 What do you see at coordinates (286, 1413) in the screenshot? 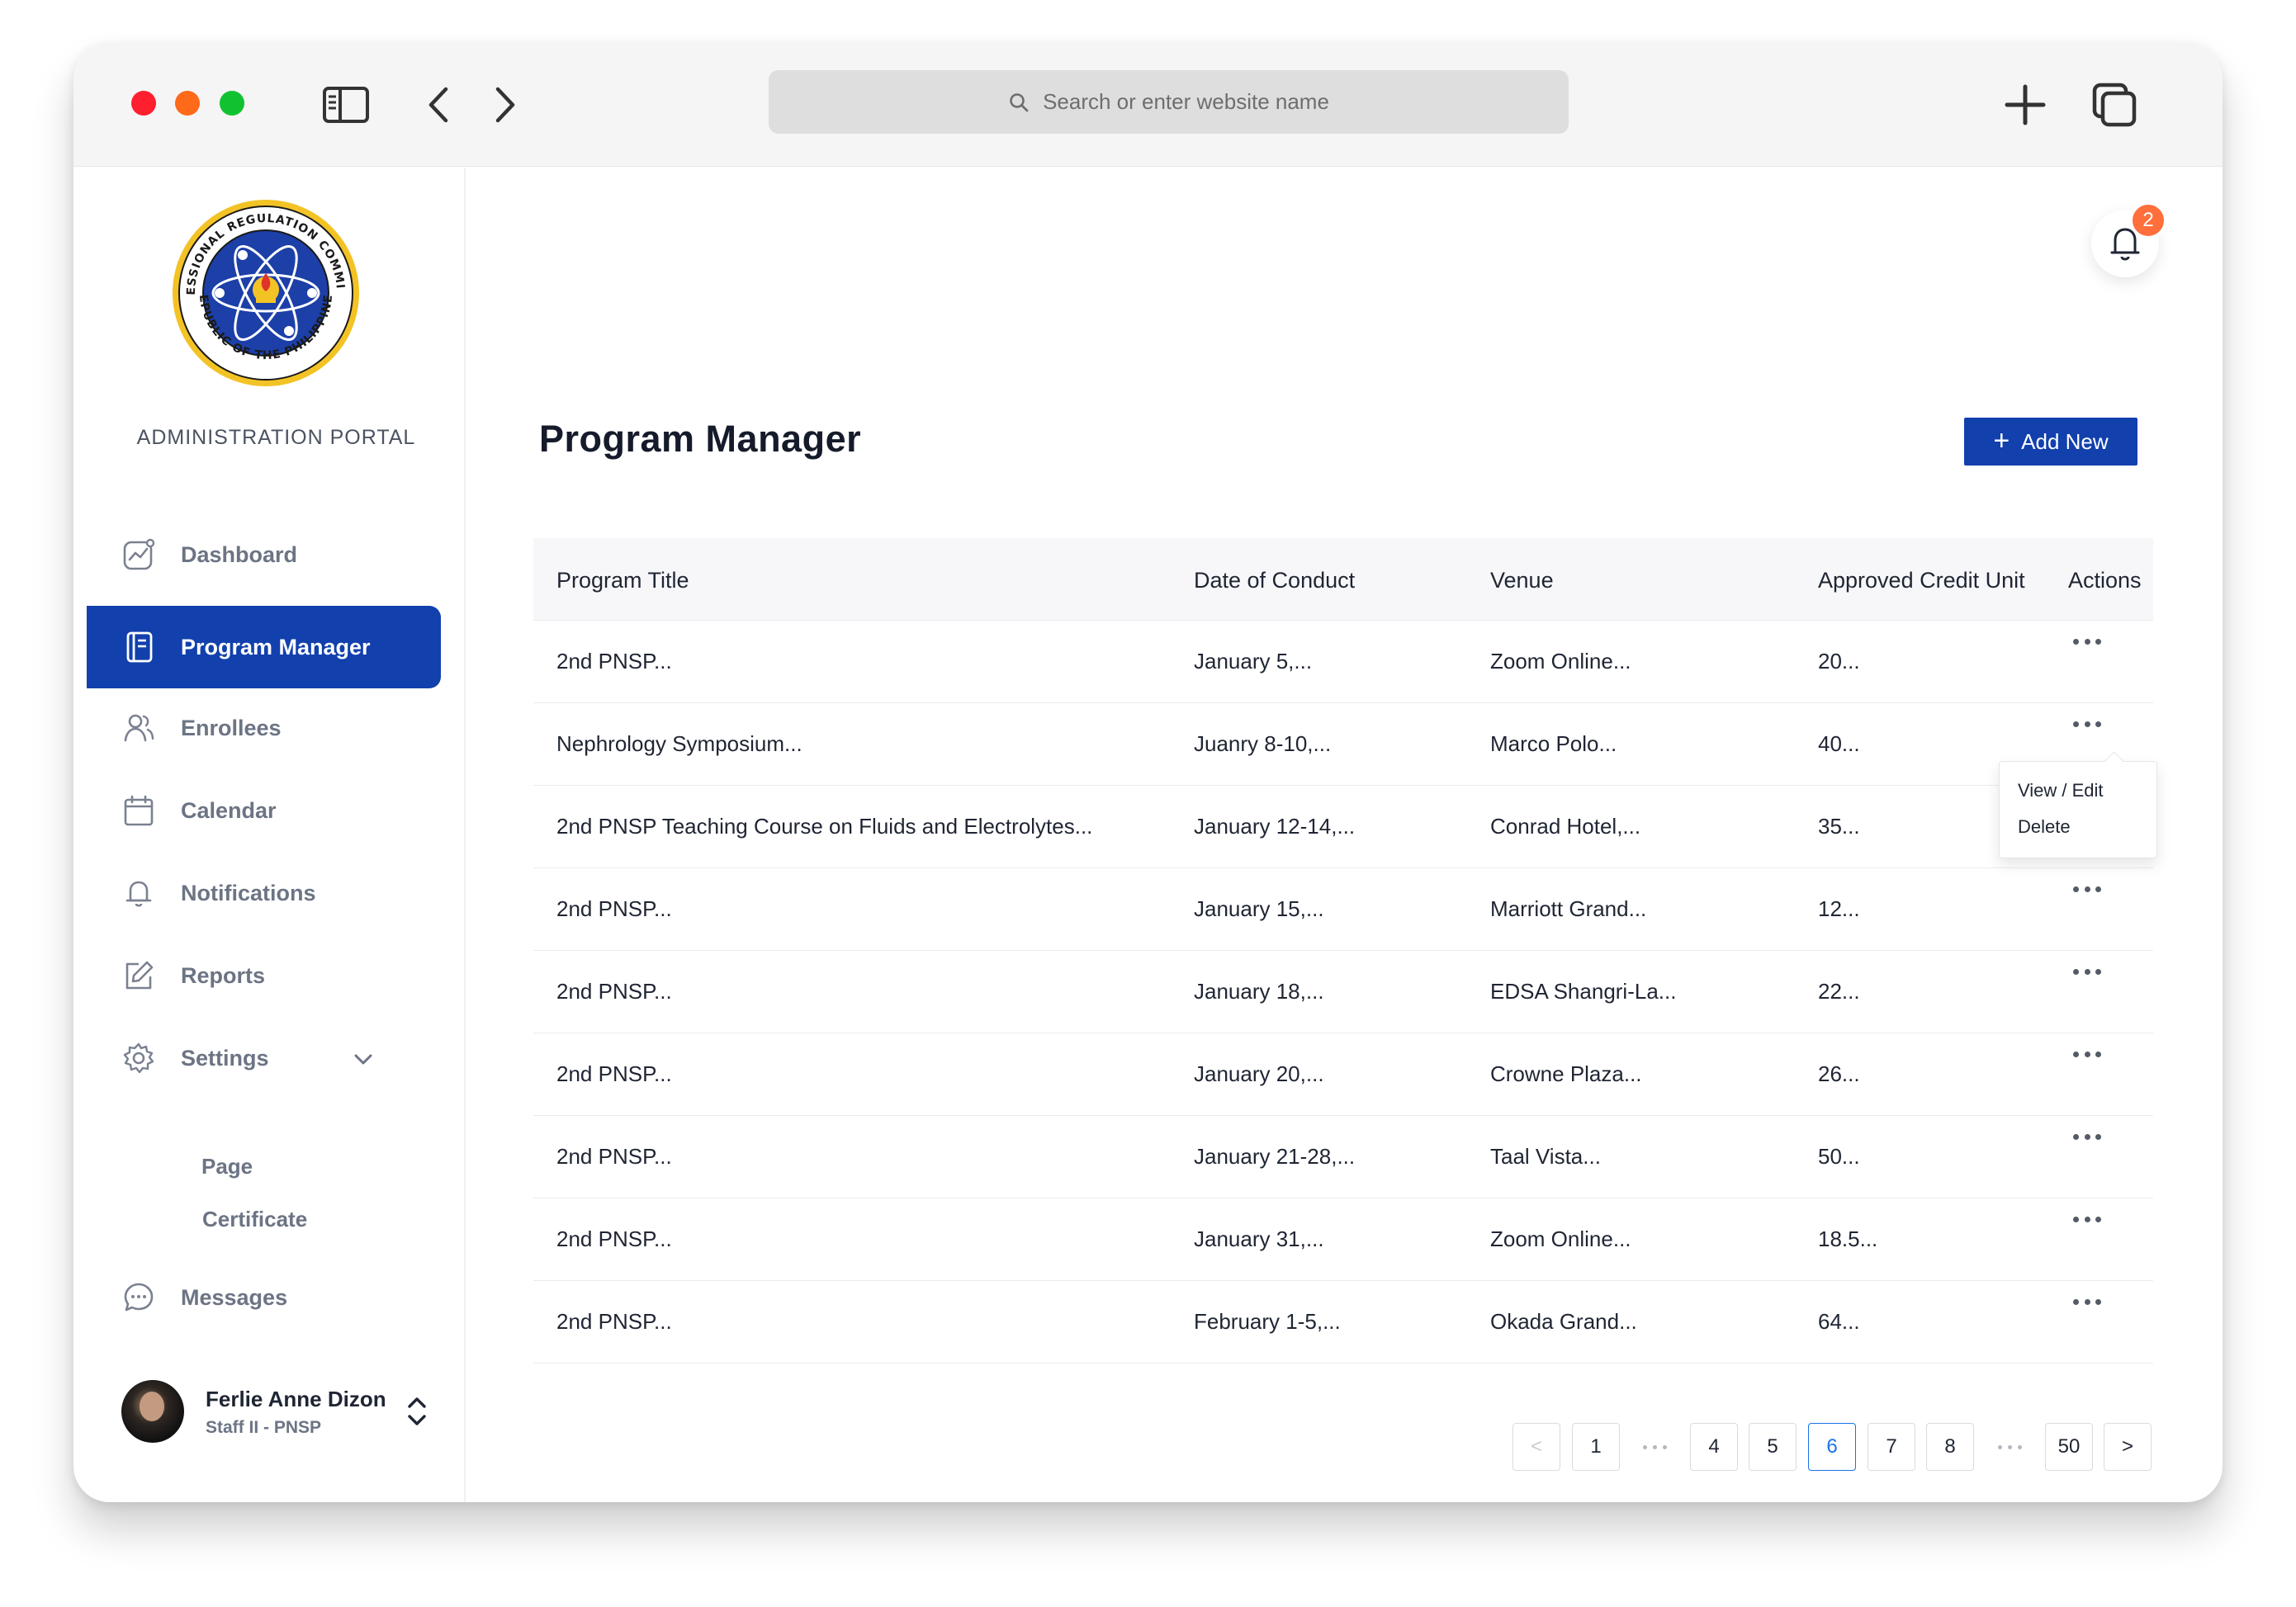
I see `user-profile: Ferlie Anne Dizon Staff II - PNSP` at bounding box center [286, 1413].